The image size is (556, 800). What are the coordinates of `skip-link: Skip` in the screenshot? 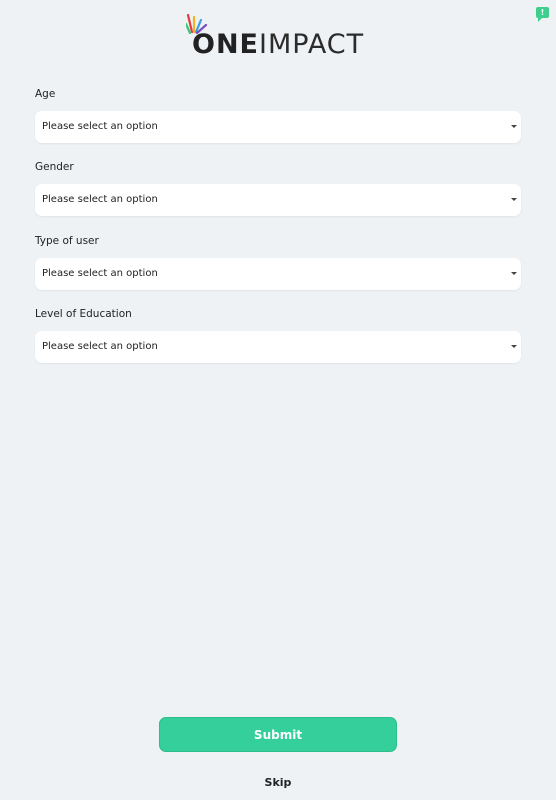 It's located at (278, 782).